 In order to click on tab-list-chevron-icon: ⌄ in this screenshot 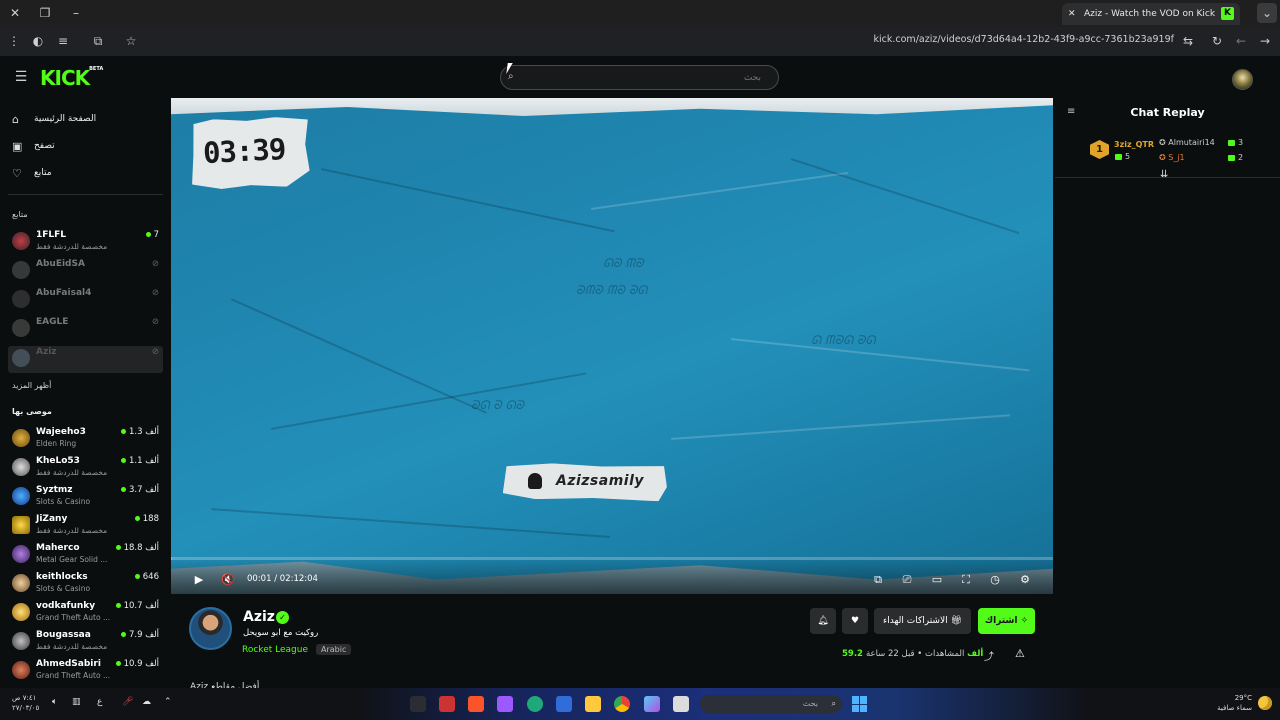, I will do `click(1267, 13)`.